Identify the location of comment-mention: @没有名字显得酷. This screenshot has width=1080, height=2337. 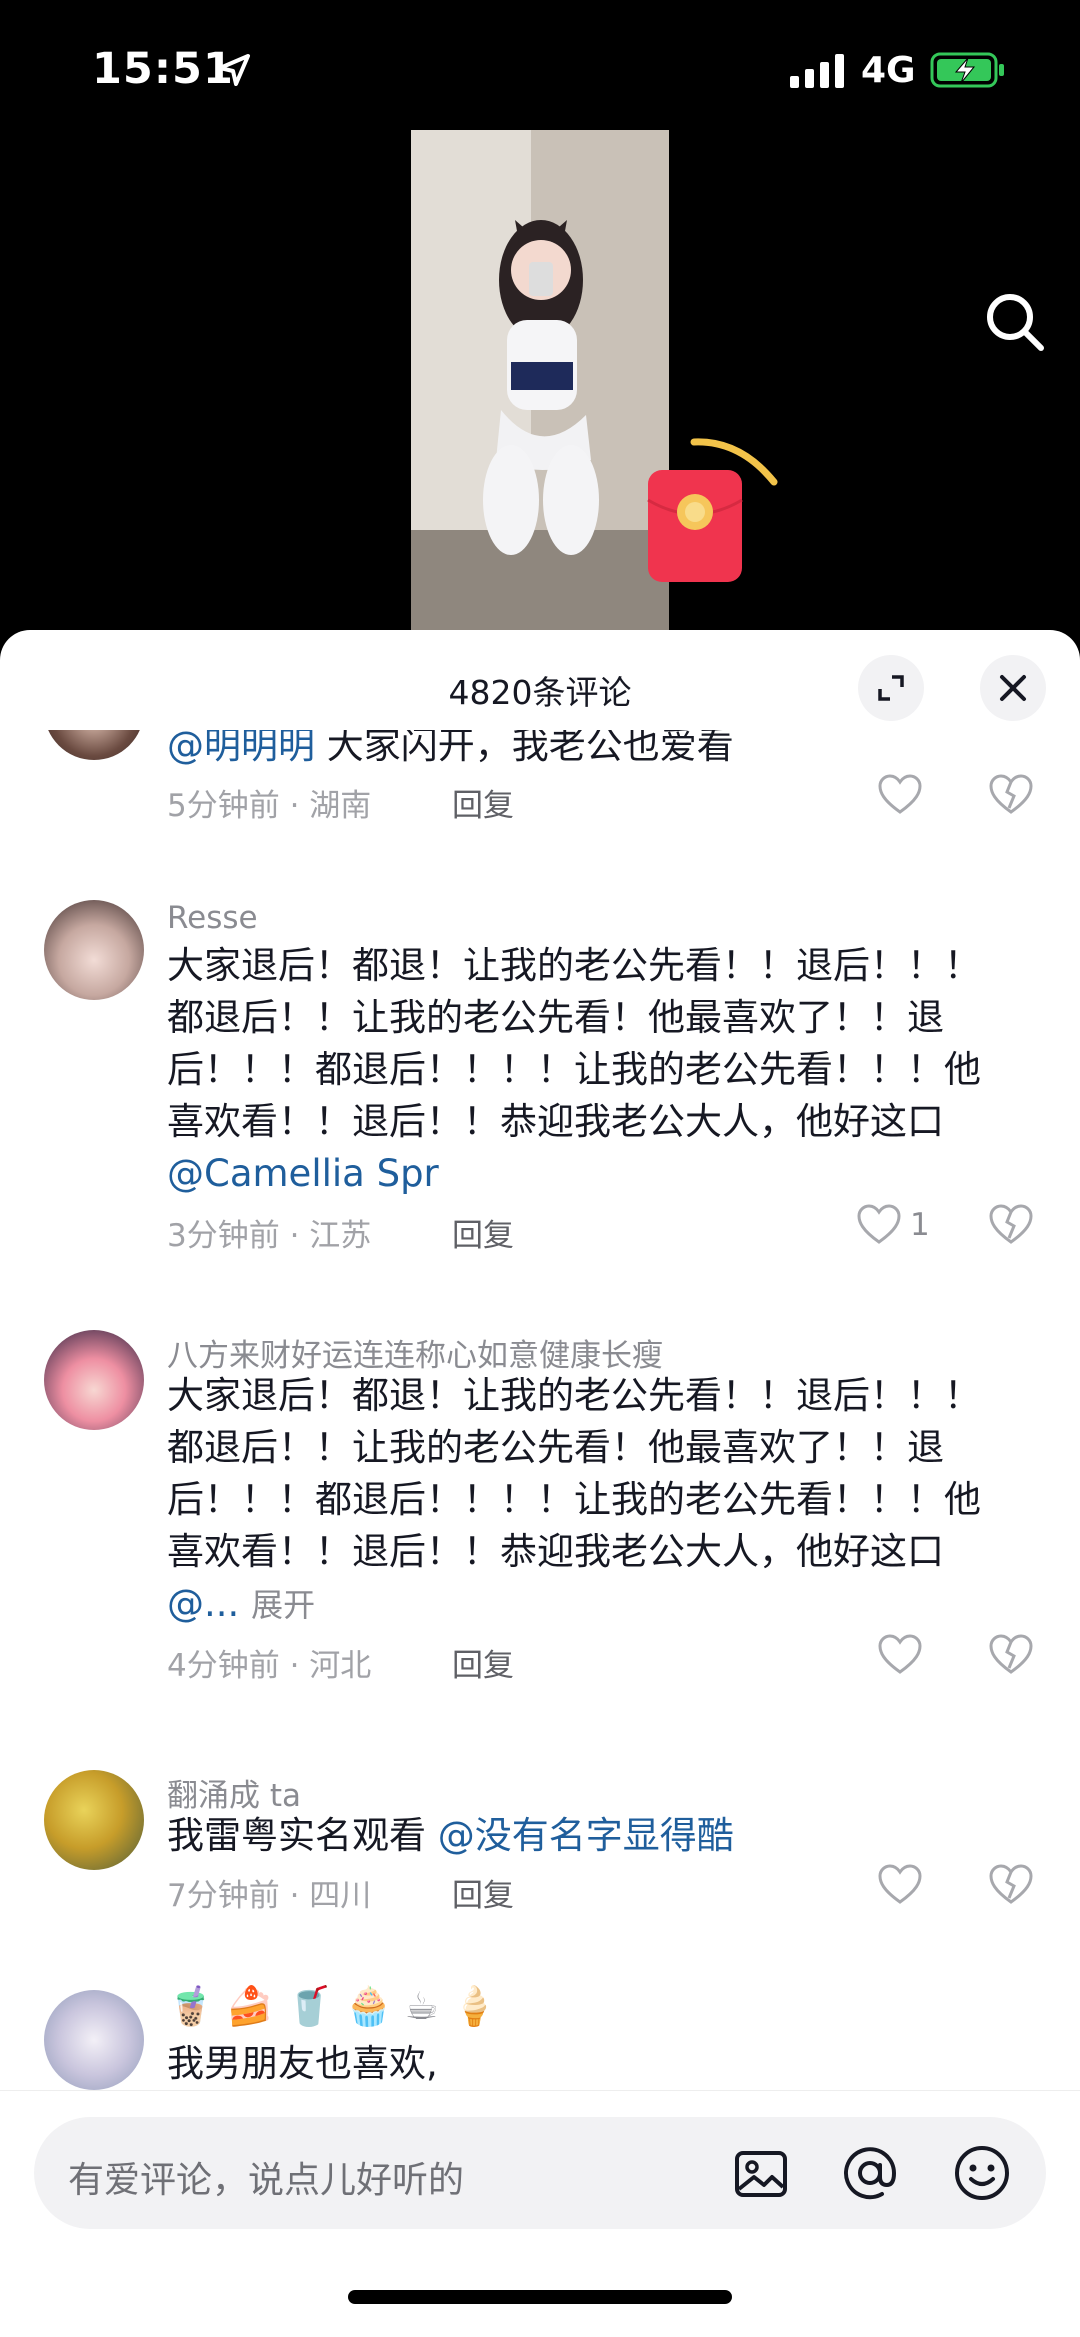
(586, 1835).